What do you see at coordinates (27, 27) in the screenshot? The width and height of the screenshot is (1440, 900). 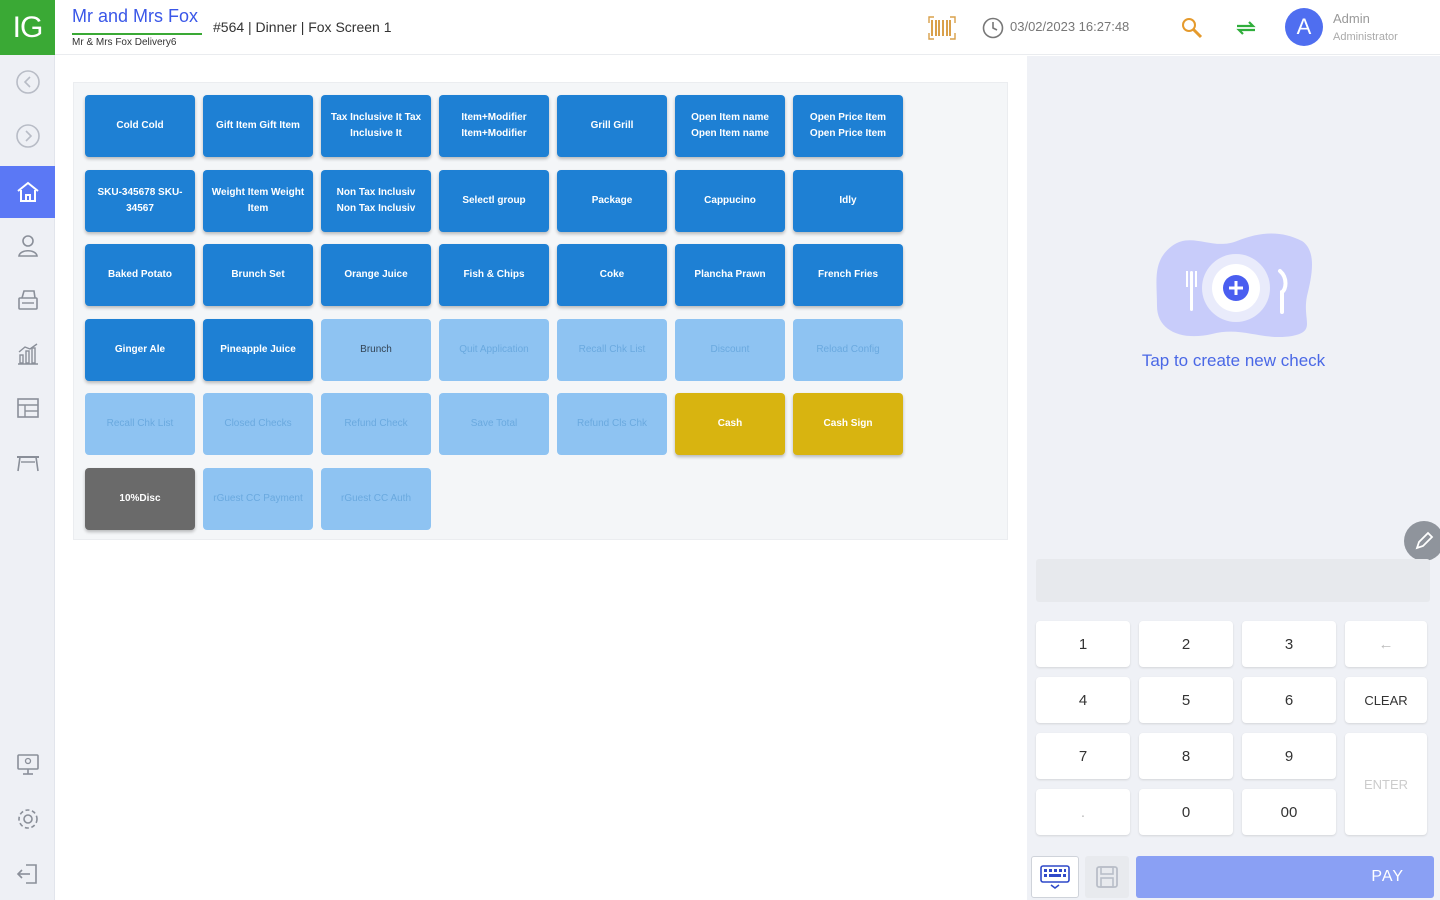 I see `app-logo: IG` at bounding box center [27, 27].